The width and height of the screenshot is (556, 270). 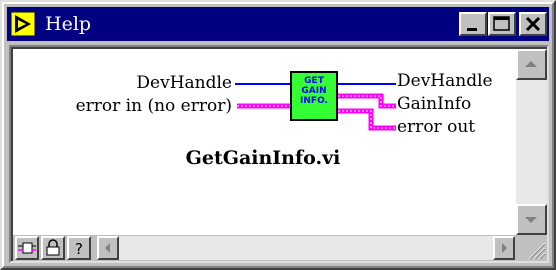 What do you see at coordinates (306, 248) in the screenshot?
I see `horizontal-scrollbar` at bounding box center [306, 248].